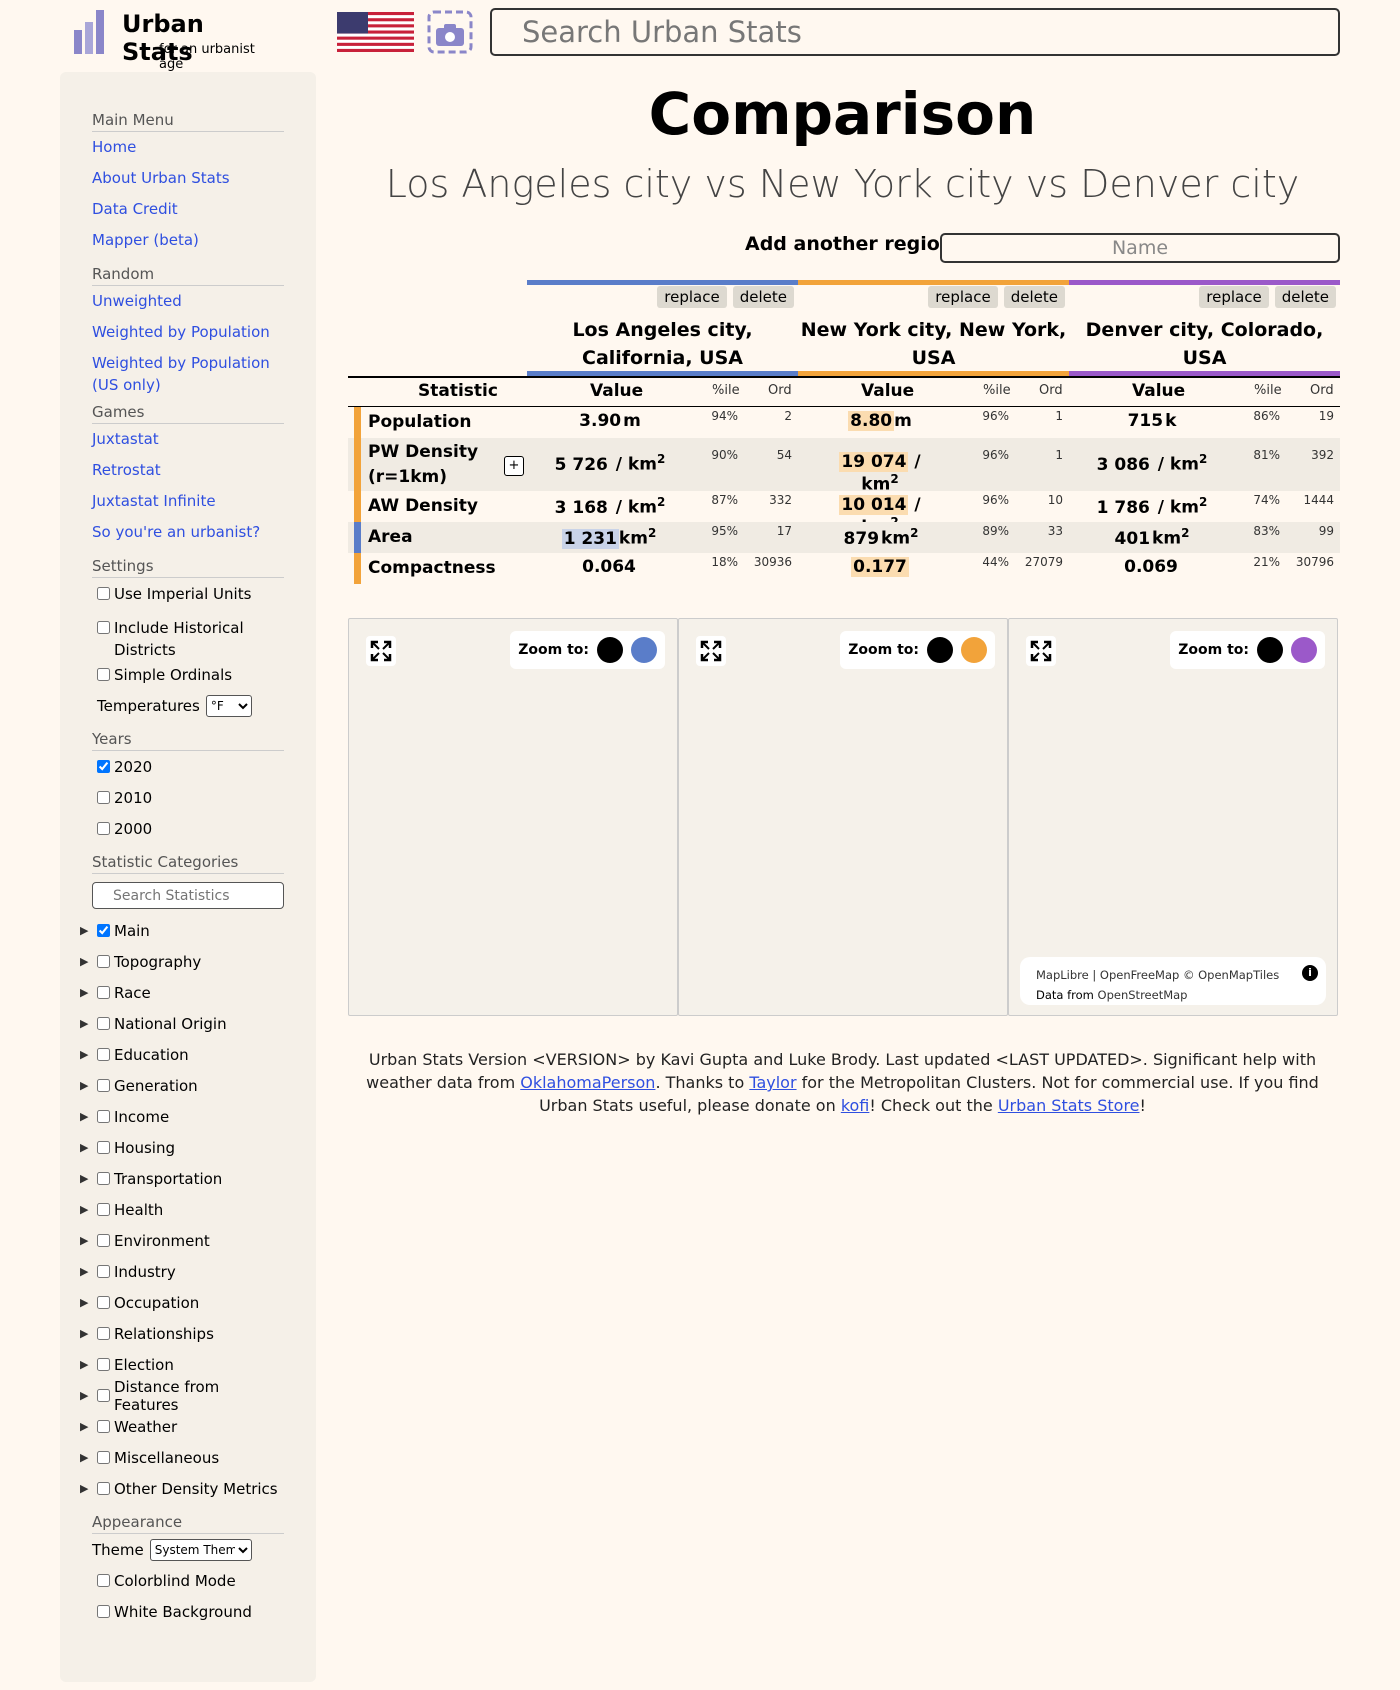 The height and width of the screenshot is (1690, 1400). Describe the element at coordinates (188, 439) in the screenshot. I see `sidebar-link-juxtastat: Juxtastat` at that location.